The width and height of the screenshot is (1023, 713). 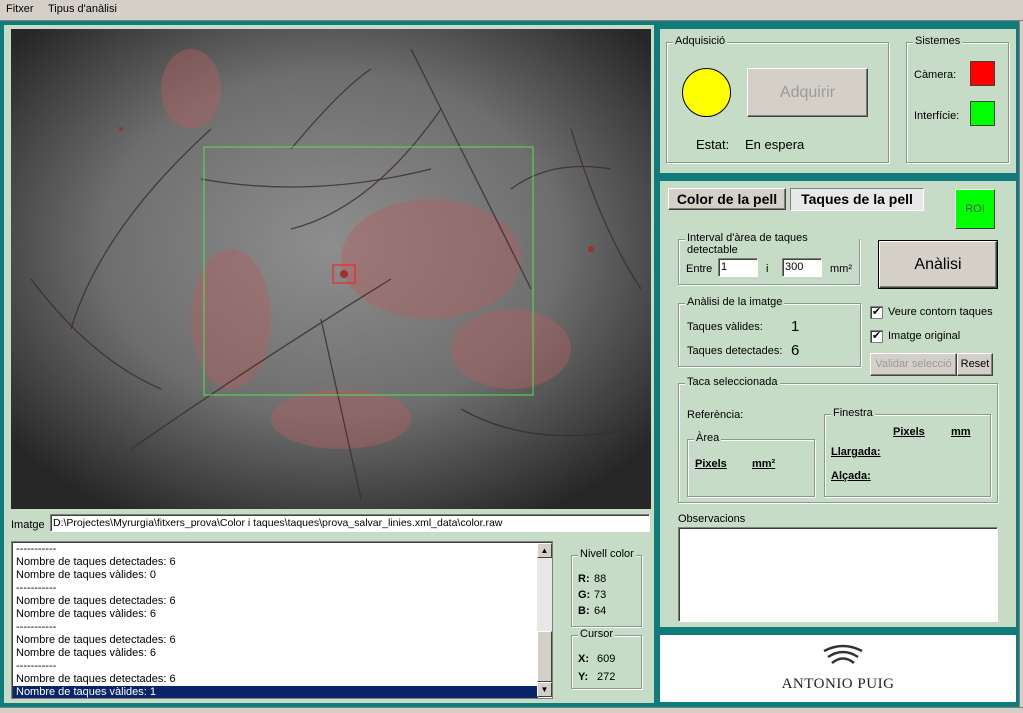 I want to click on antonio-puig-logo-text: ANTONIO PUIG, so click(x=838, y=684).